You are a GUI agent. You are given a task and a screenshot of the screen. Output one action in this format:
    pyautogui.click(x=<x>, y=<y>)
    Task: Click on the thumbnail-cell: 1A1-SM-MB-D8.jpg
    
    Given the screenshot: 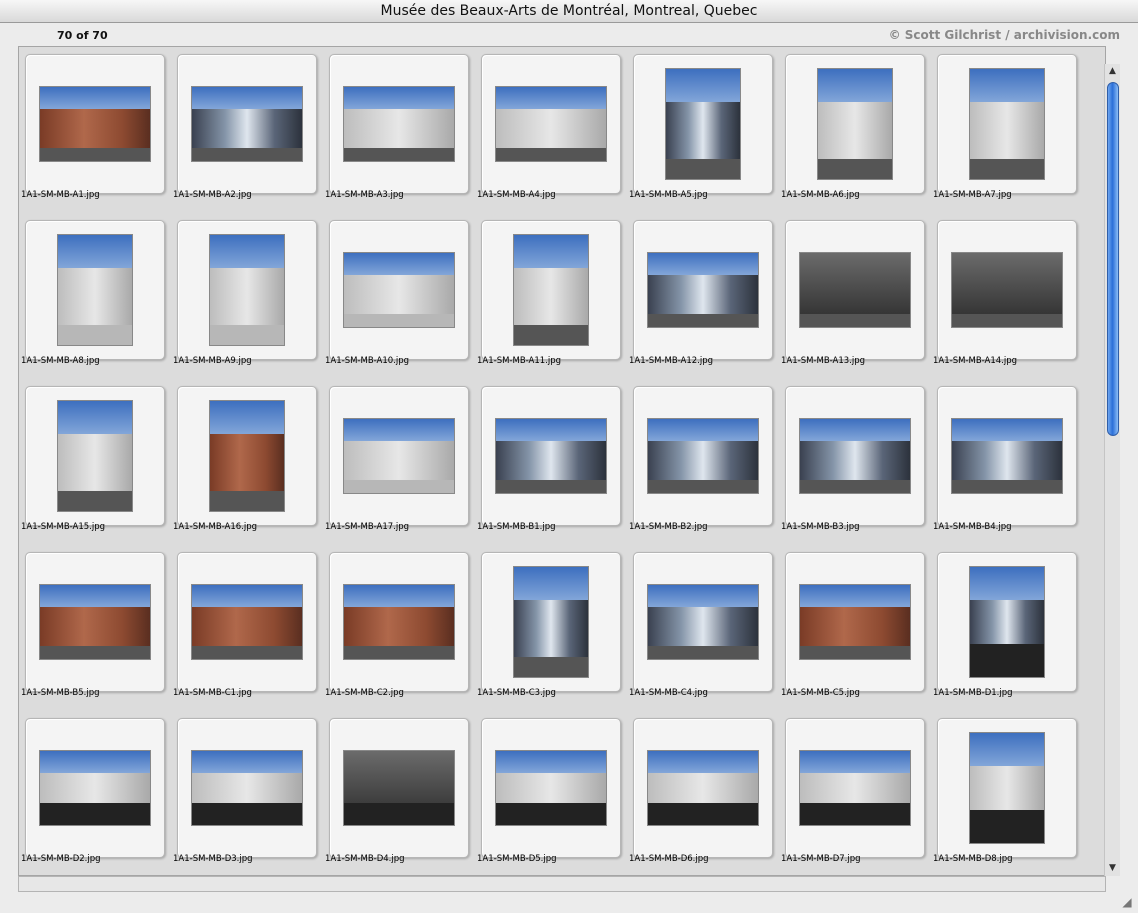 What is the action you would take?
    pyautogui.click(x=1007, y=793)
    